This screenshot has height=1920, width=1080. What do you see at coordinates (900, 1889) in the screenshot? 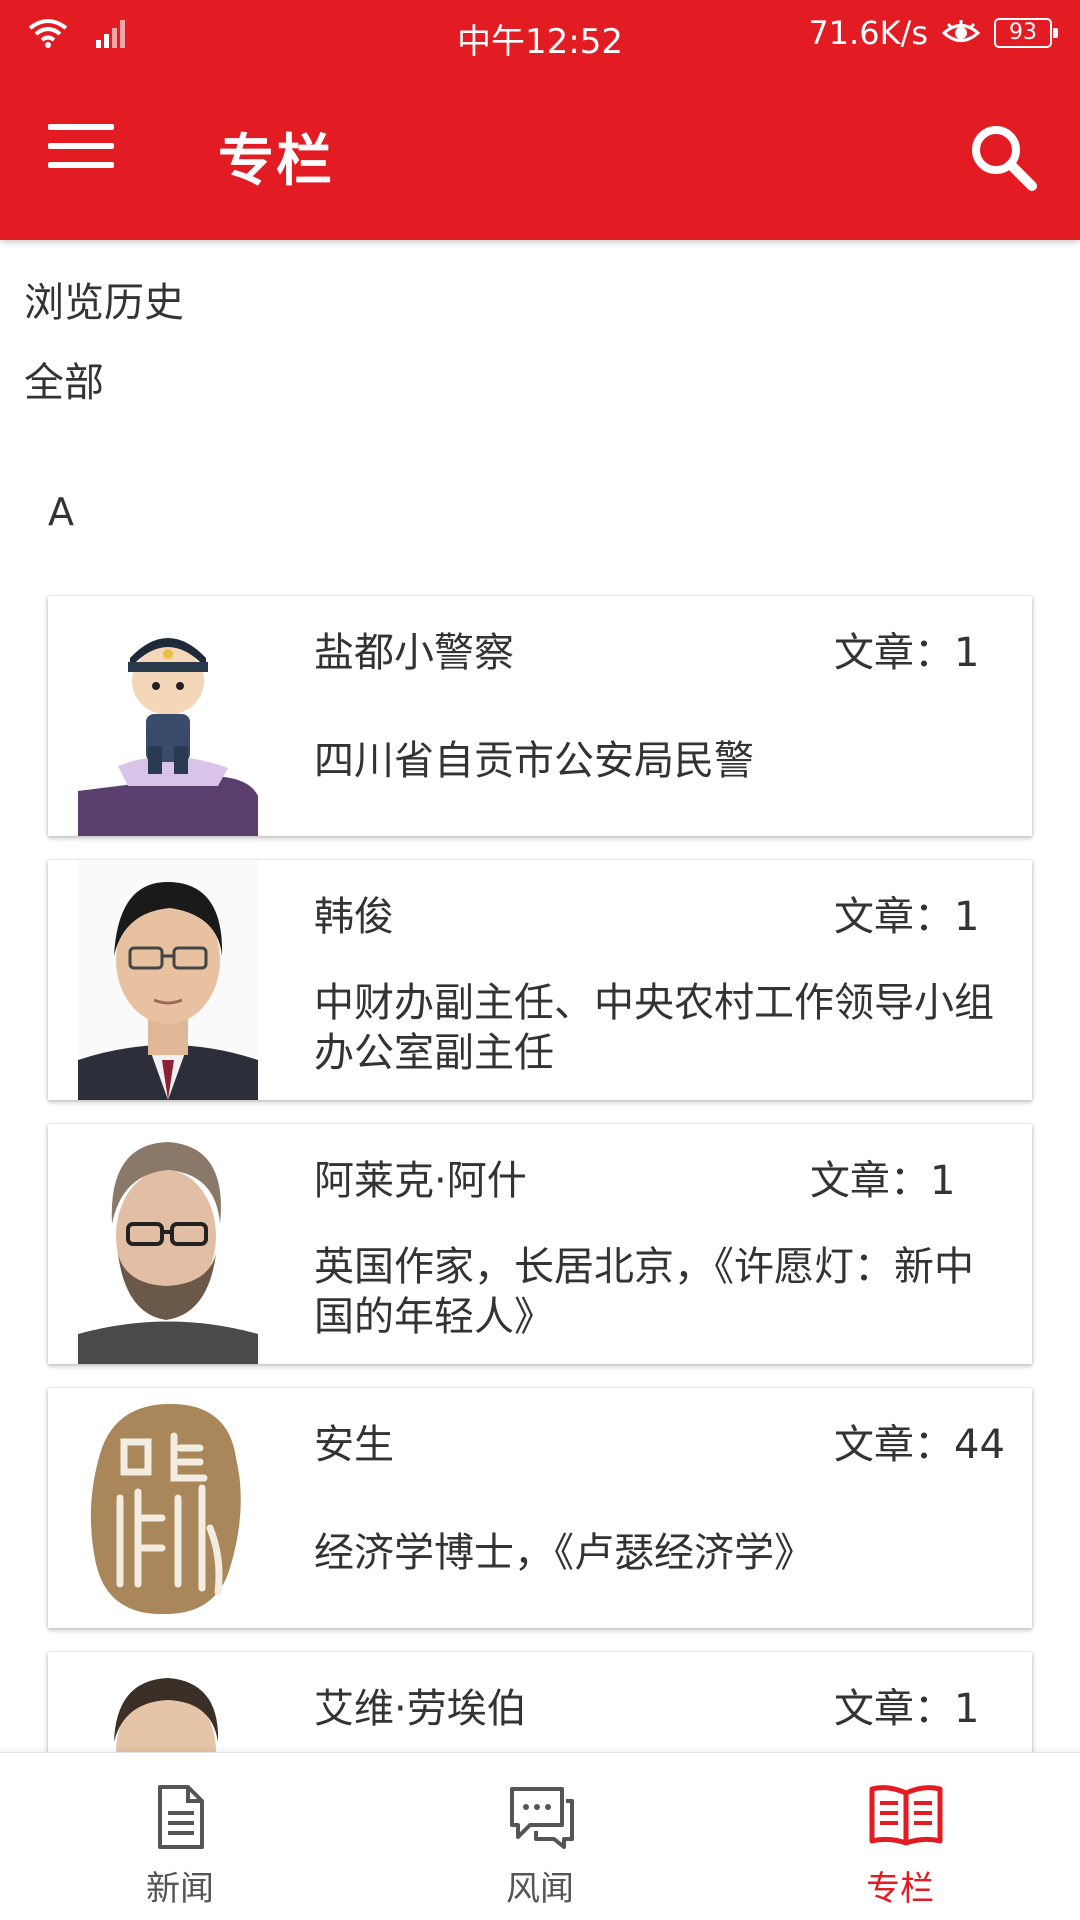
I see `tab-columns-label: 专栏` at bounding box center [900, 1889].